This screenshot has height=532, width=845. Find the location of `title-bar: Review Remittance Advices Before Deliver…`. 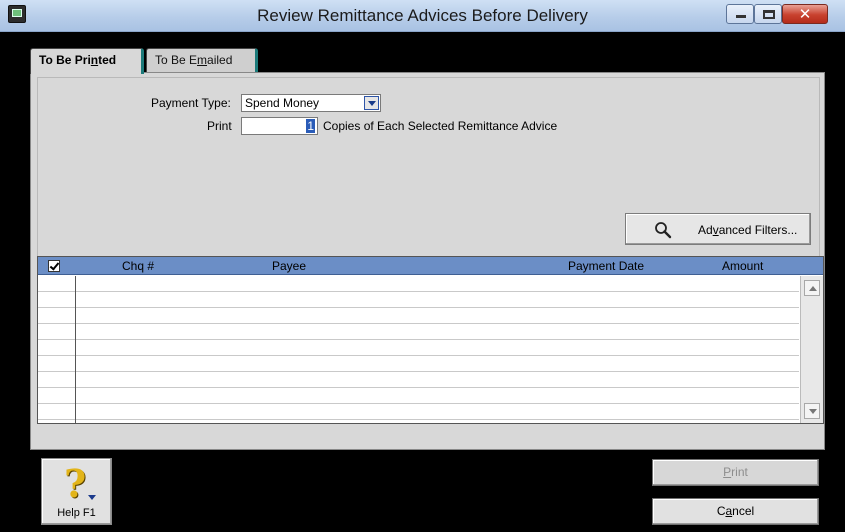

title-bar: Review Remittance Advices Before Deliver… is located at coordinates (422, 16).